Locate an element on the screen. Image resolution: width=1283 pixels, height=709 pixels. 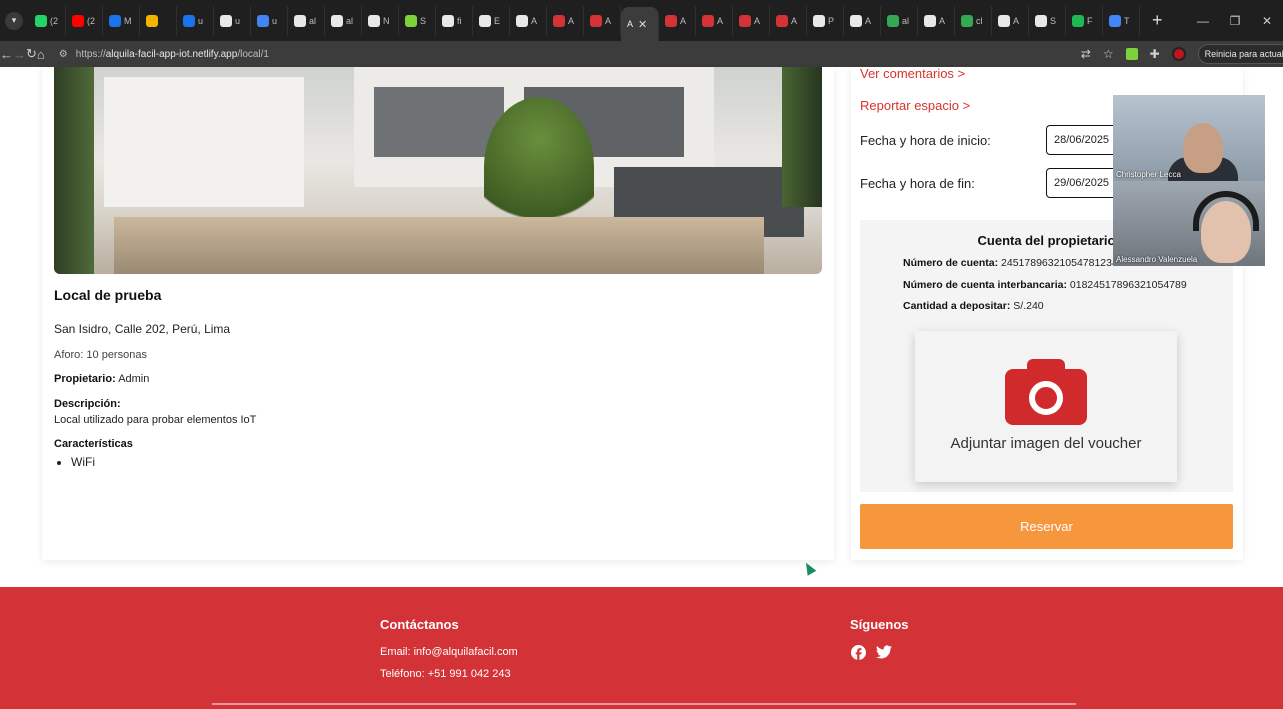
deposit-value: S/.240 is located at coordinates (1028, 306).